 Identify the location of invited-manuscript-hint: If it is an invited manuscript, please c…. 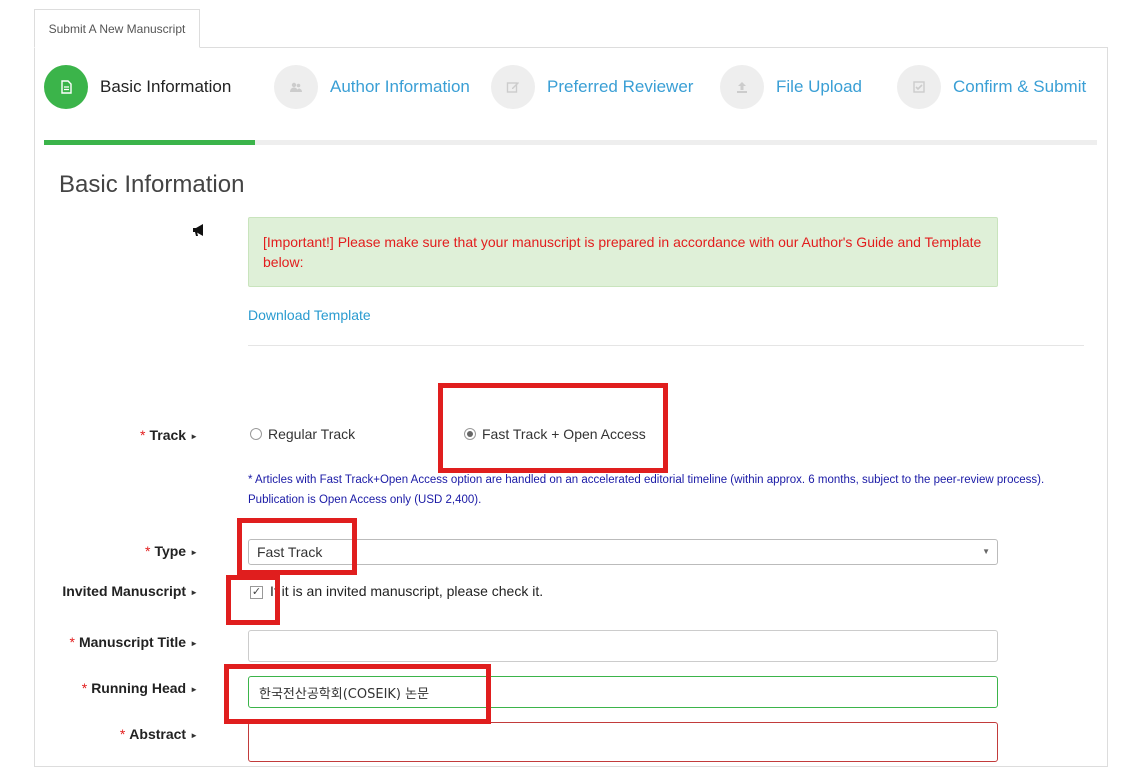
(407, 591).